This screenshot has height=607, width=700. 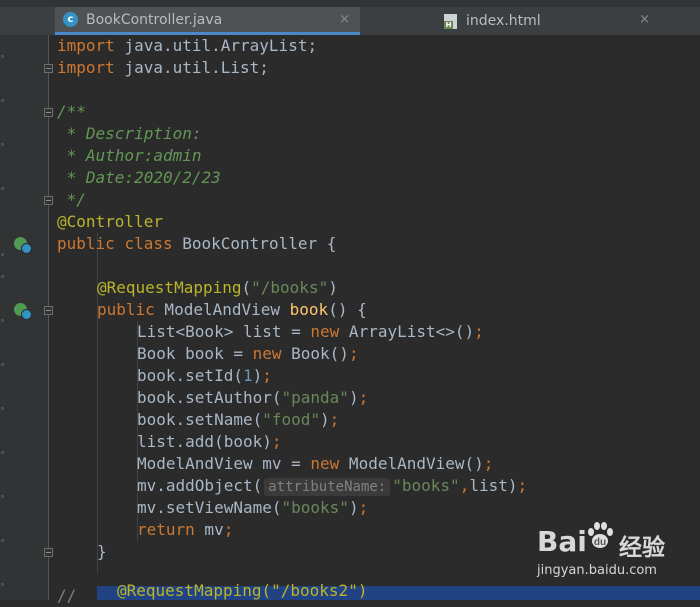 I want to click on code-line-return: return mv;, so click(x=185, y=529).